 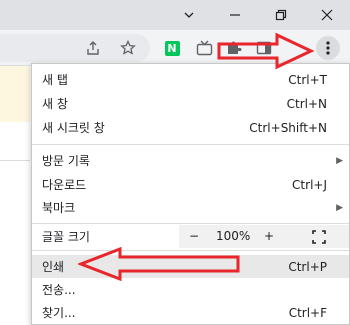 I want to click on menu-item-downloads: 다운로드 Ctrl+J, so click(x=190, y=184).